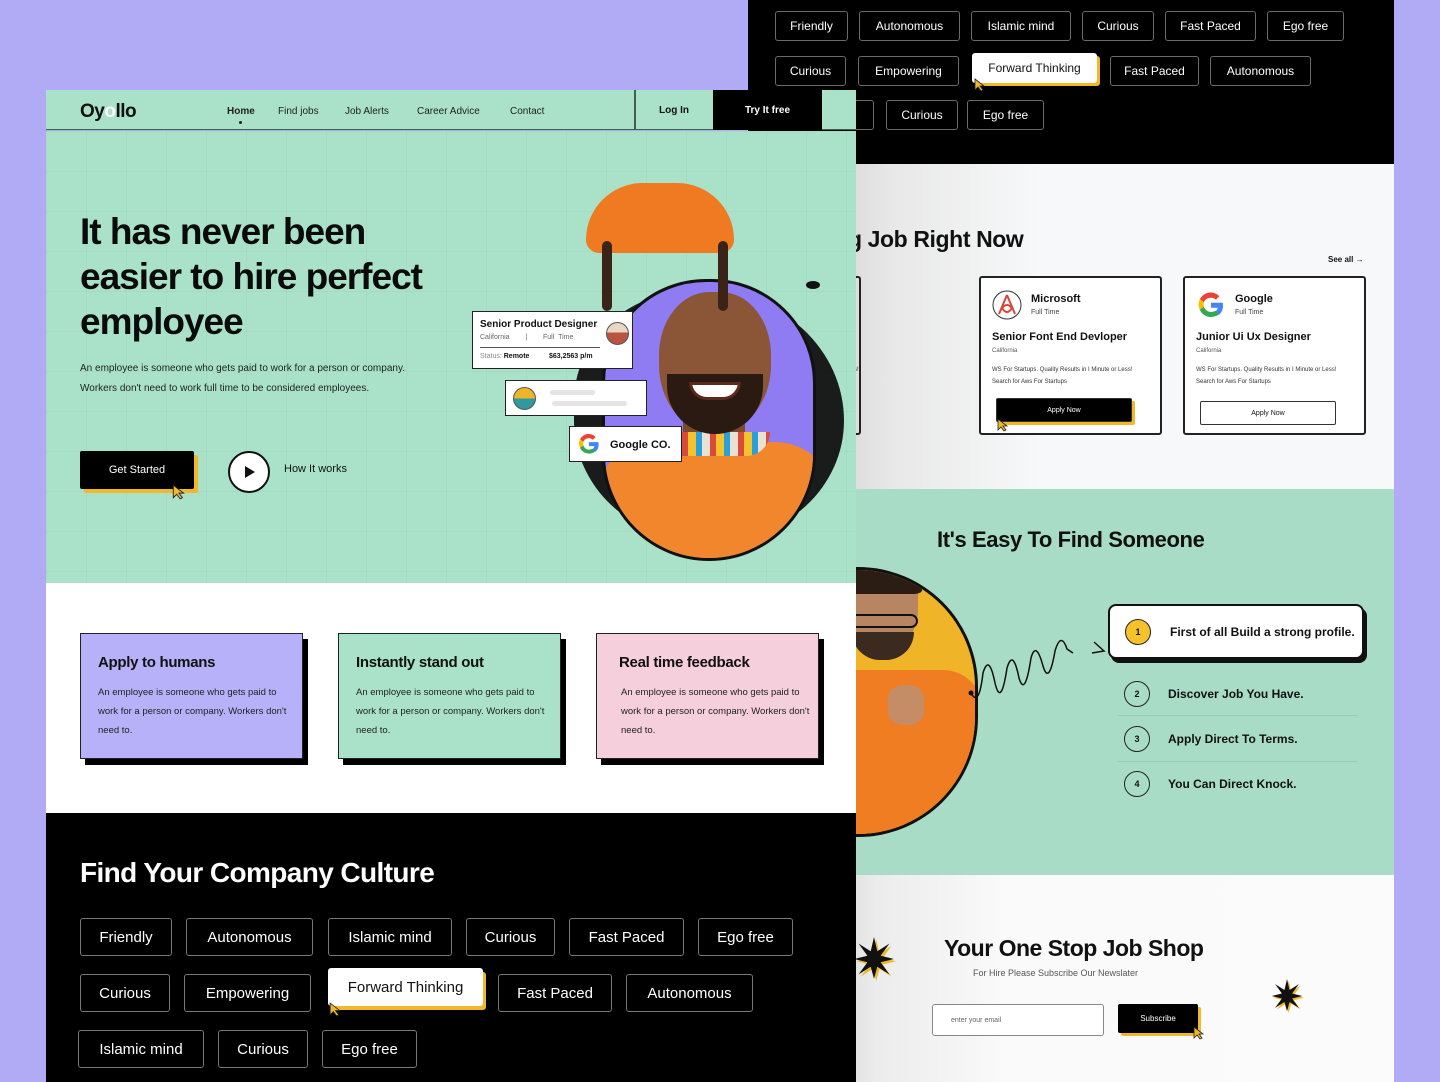  I want to click on newsletter-subtitle: For Hire Please Subscribe Our Newslater, so click(1056, 973).